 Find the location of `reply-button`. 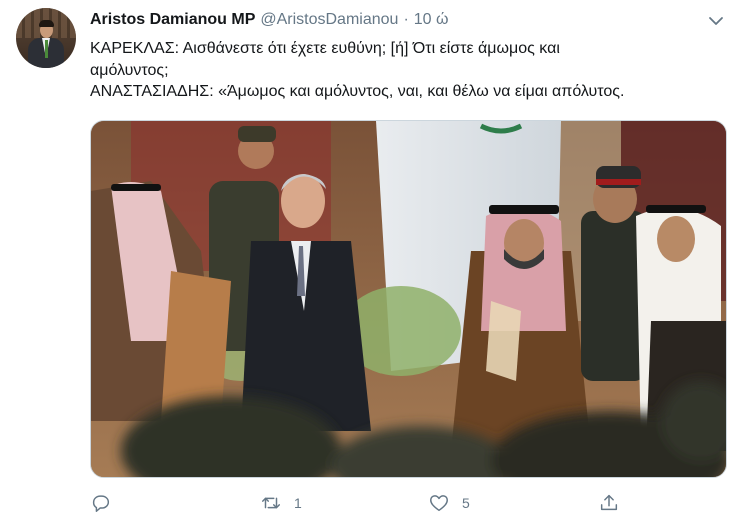

reply-button is located at coordinates (101, 503).